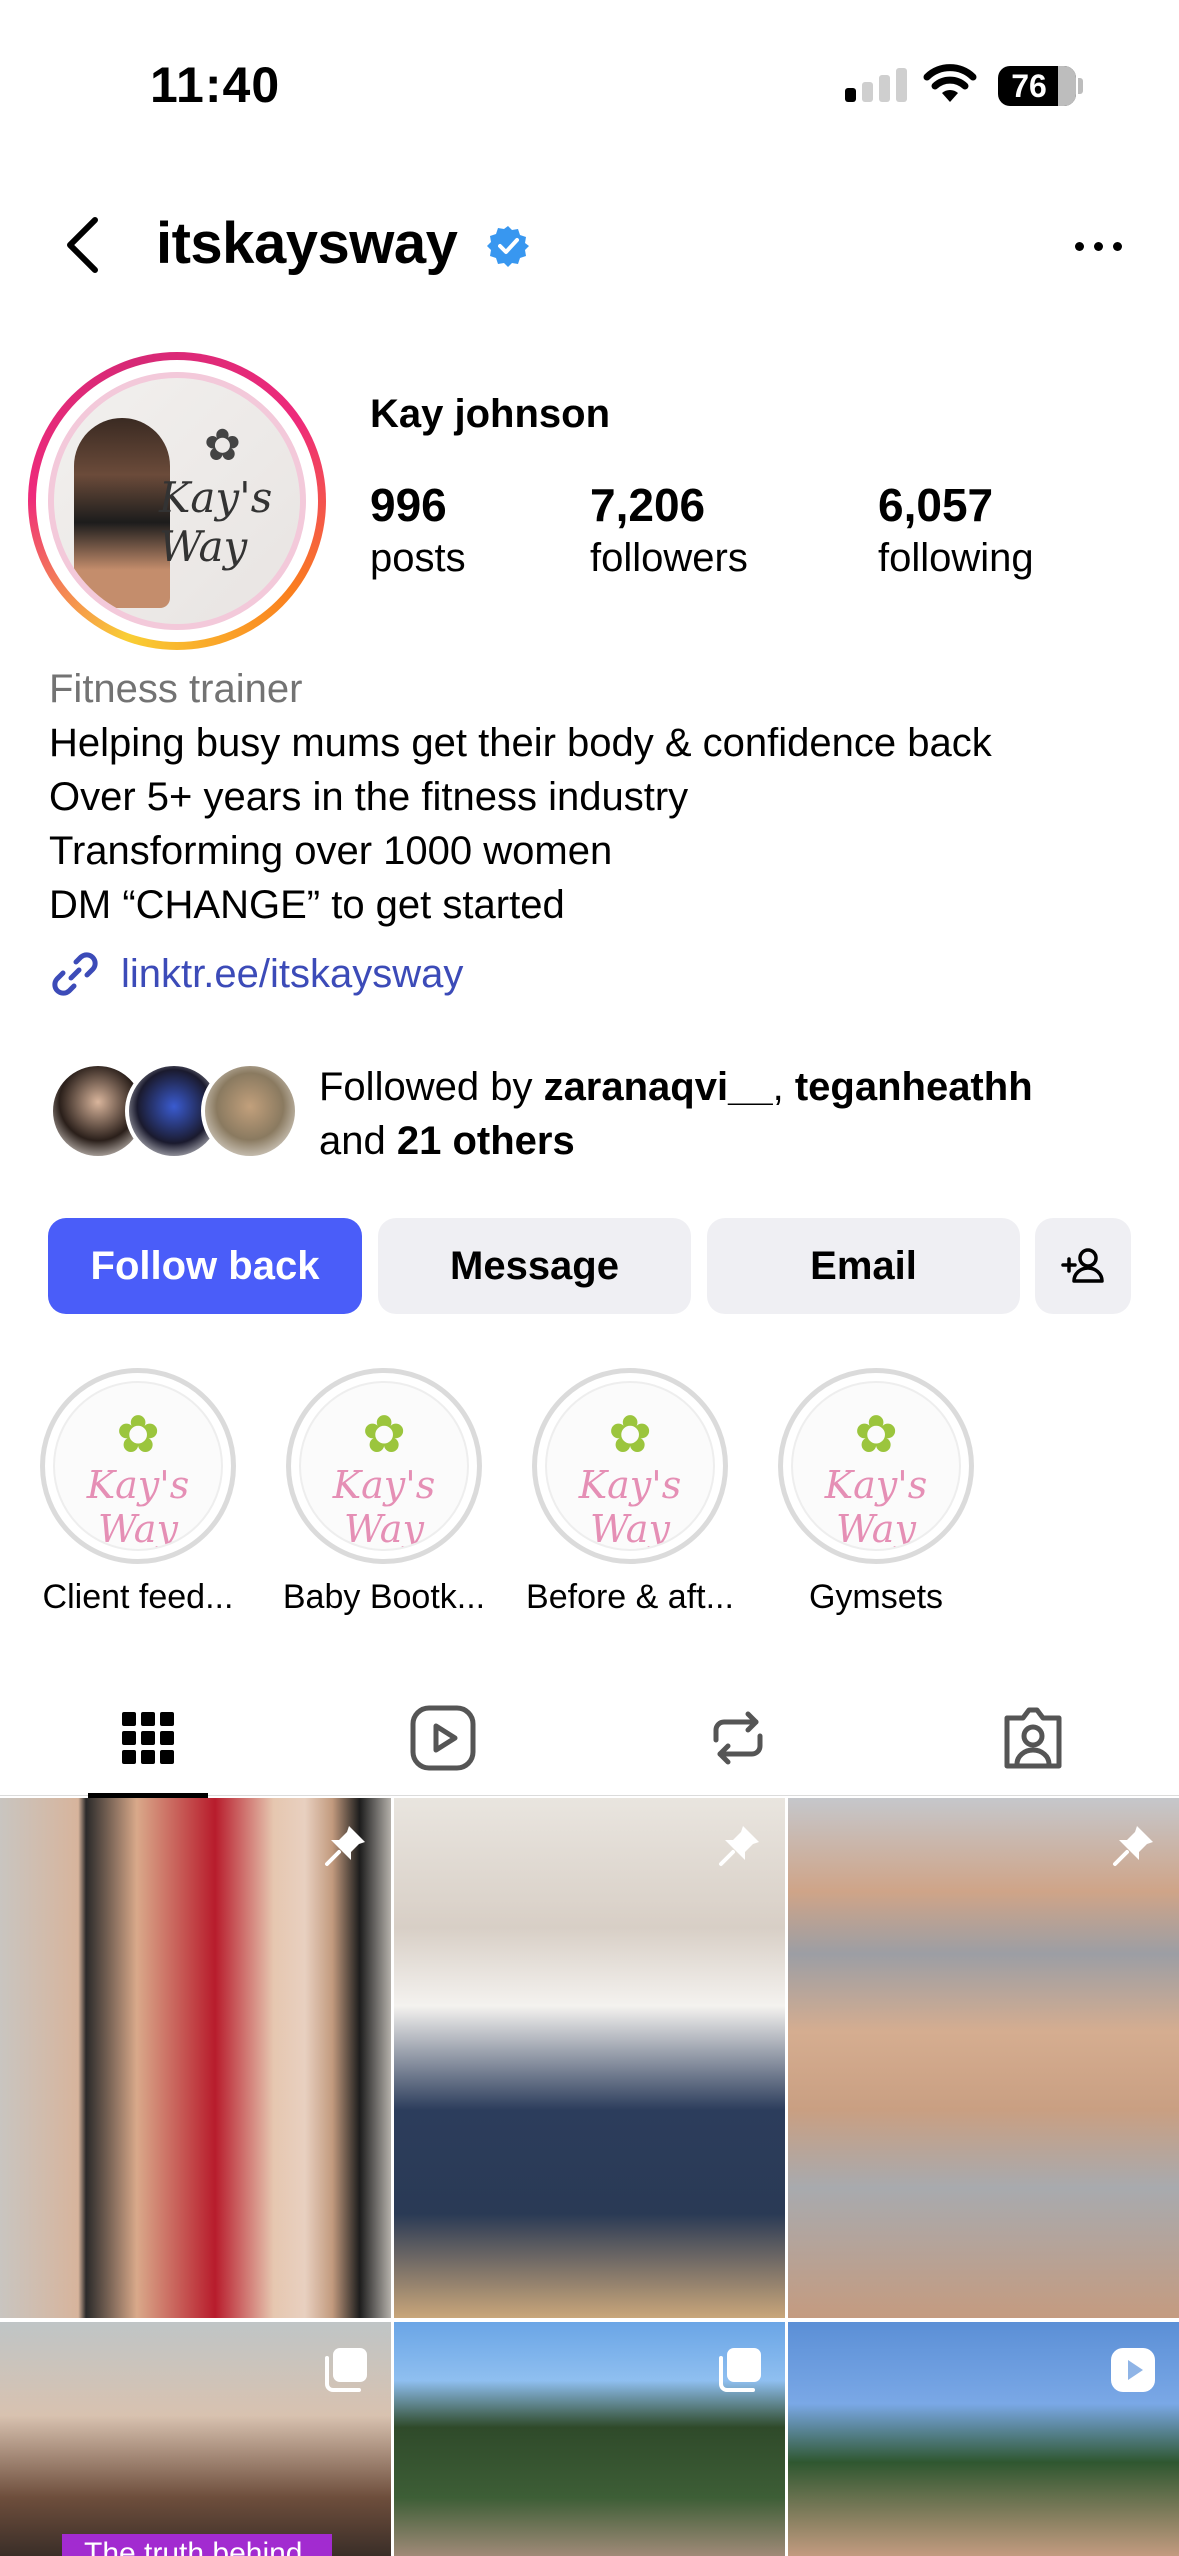 The width and height of the screenshot is (1179, 2556). I want to click on tagged-person-icon, so click(1032, 1738).